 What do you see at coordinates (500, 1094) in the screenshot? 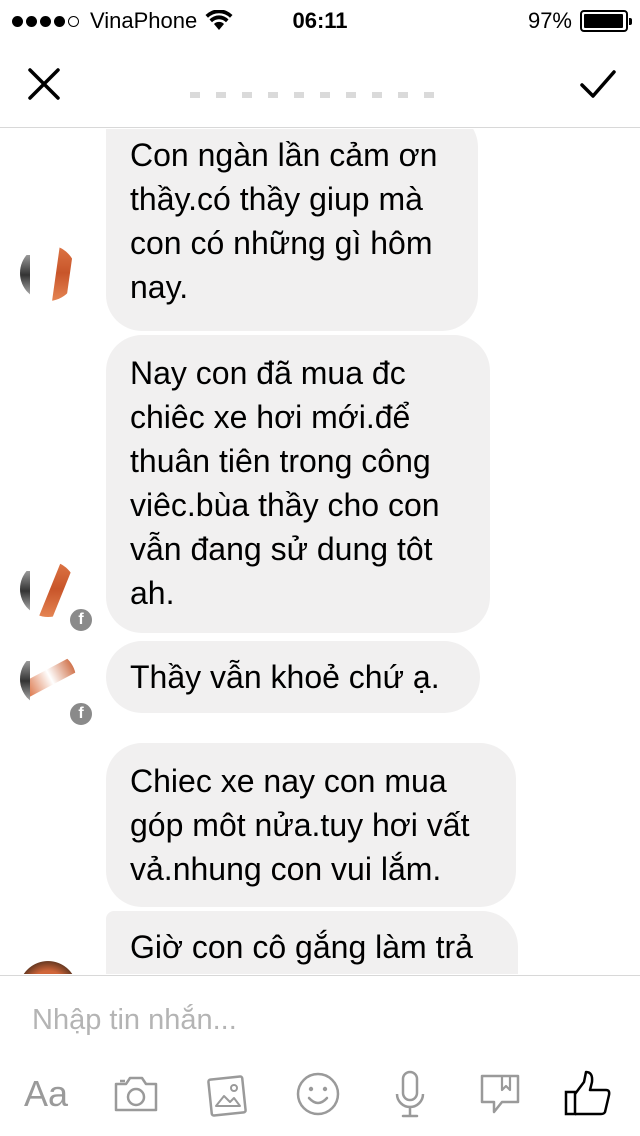
I see `sticker-icon` at bounding box center [500, 1094].